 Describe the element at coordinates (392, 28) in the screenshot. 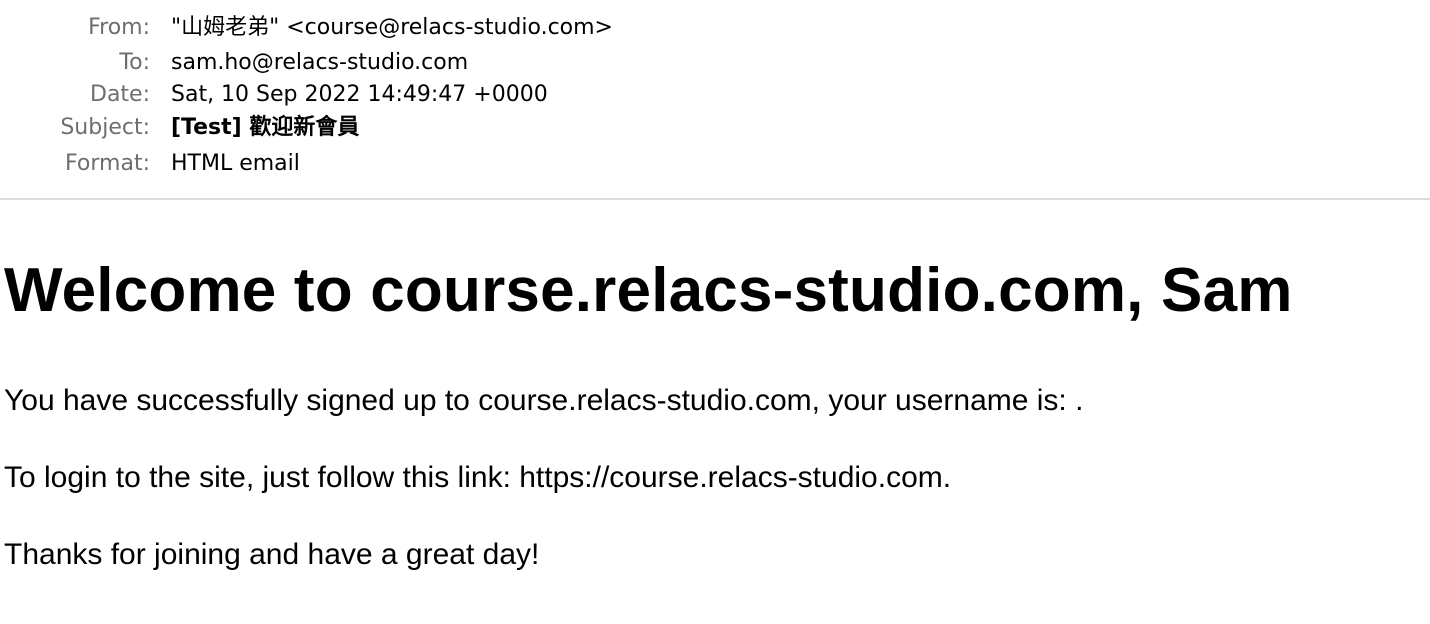

I see `from-value: "山姆老弟" <course@relacs-studio.com>` at that location.